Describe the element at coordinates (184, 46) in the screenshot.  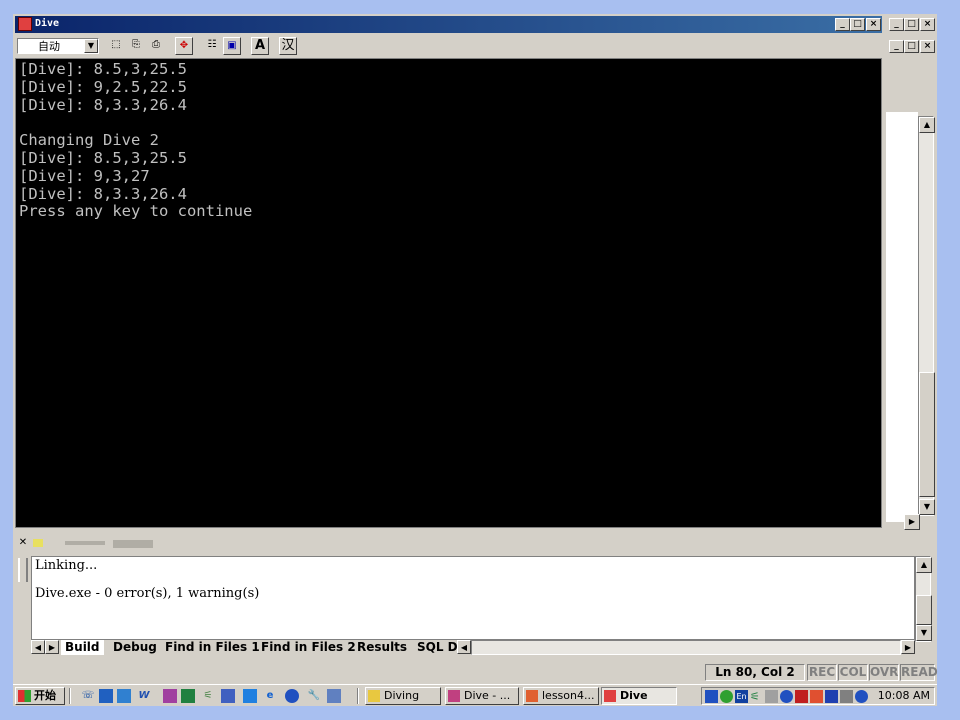
I see `fullscreen-icon: ✥` at that location.